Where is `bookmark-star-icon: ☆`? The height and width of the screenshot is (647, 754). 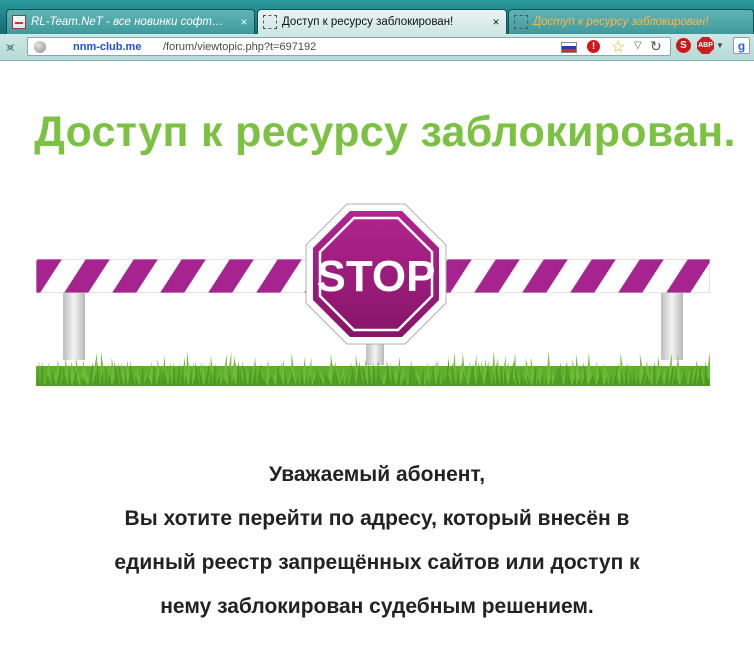
bookmark-star-icon: ☆ is located at coordinates (618, 47).